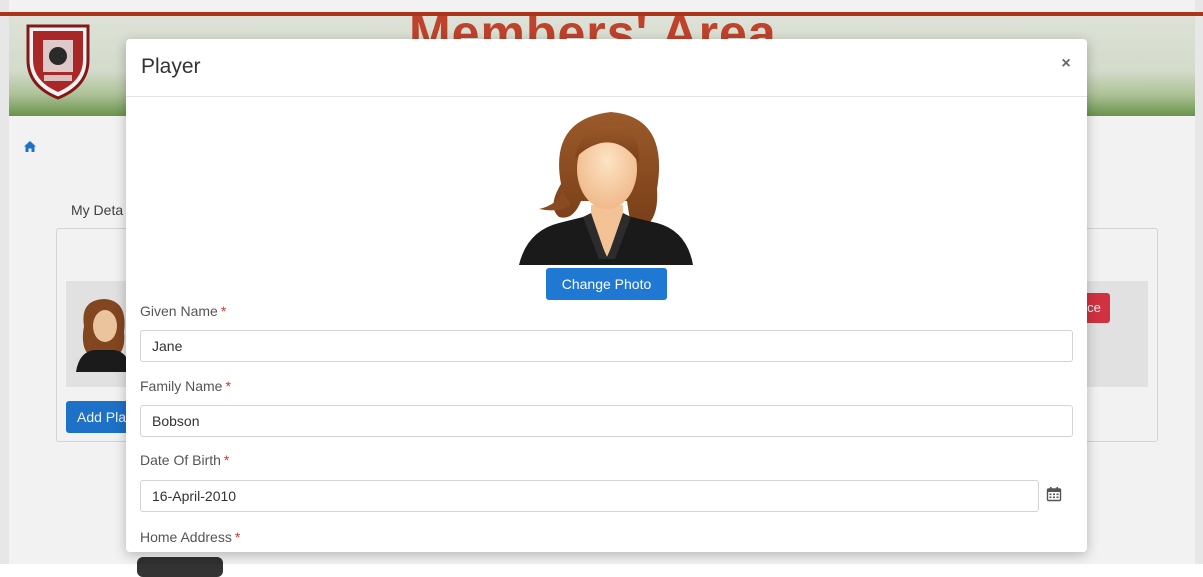 The width and height of the screenshot is (1203, 577). Describe the element at coordinates (589, 496) in the screenshot. I see `date-of-birth-input` at that location.